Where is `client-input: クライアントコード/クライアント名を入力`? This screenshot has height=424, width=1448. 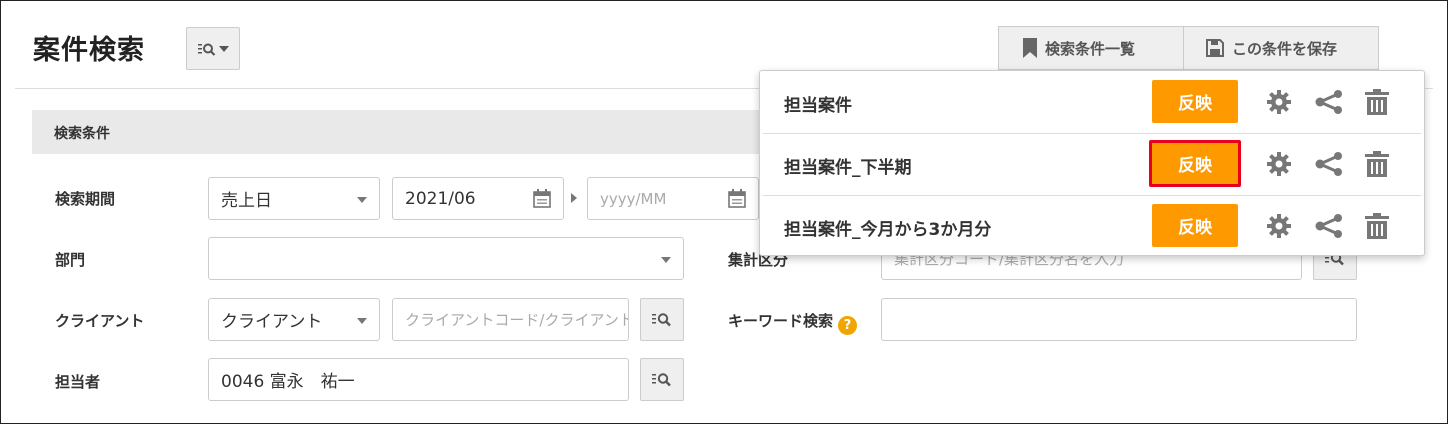
client-input: クライアントコード/クライアント名を入力 is located at coordinates (510, 319).